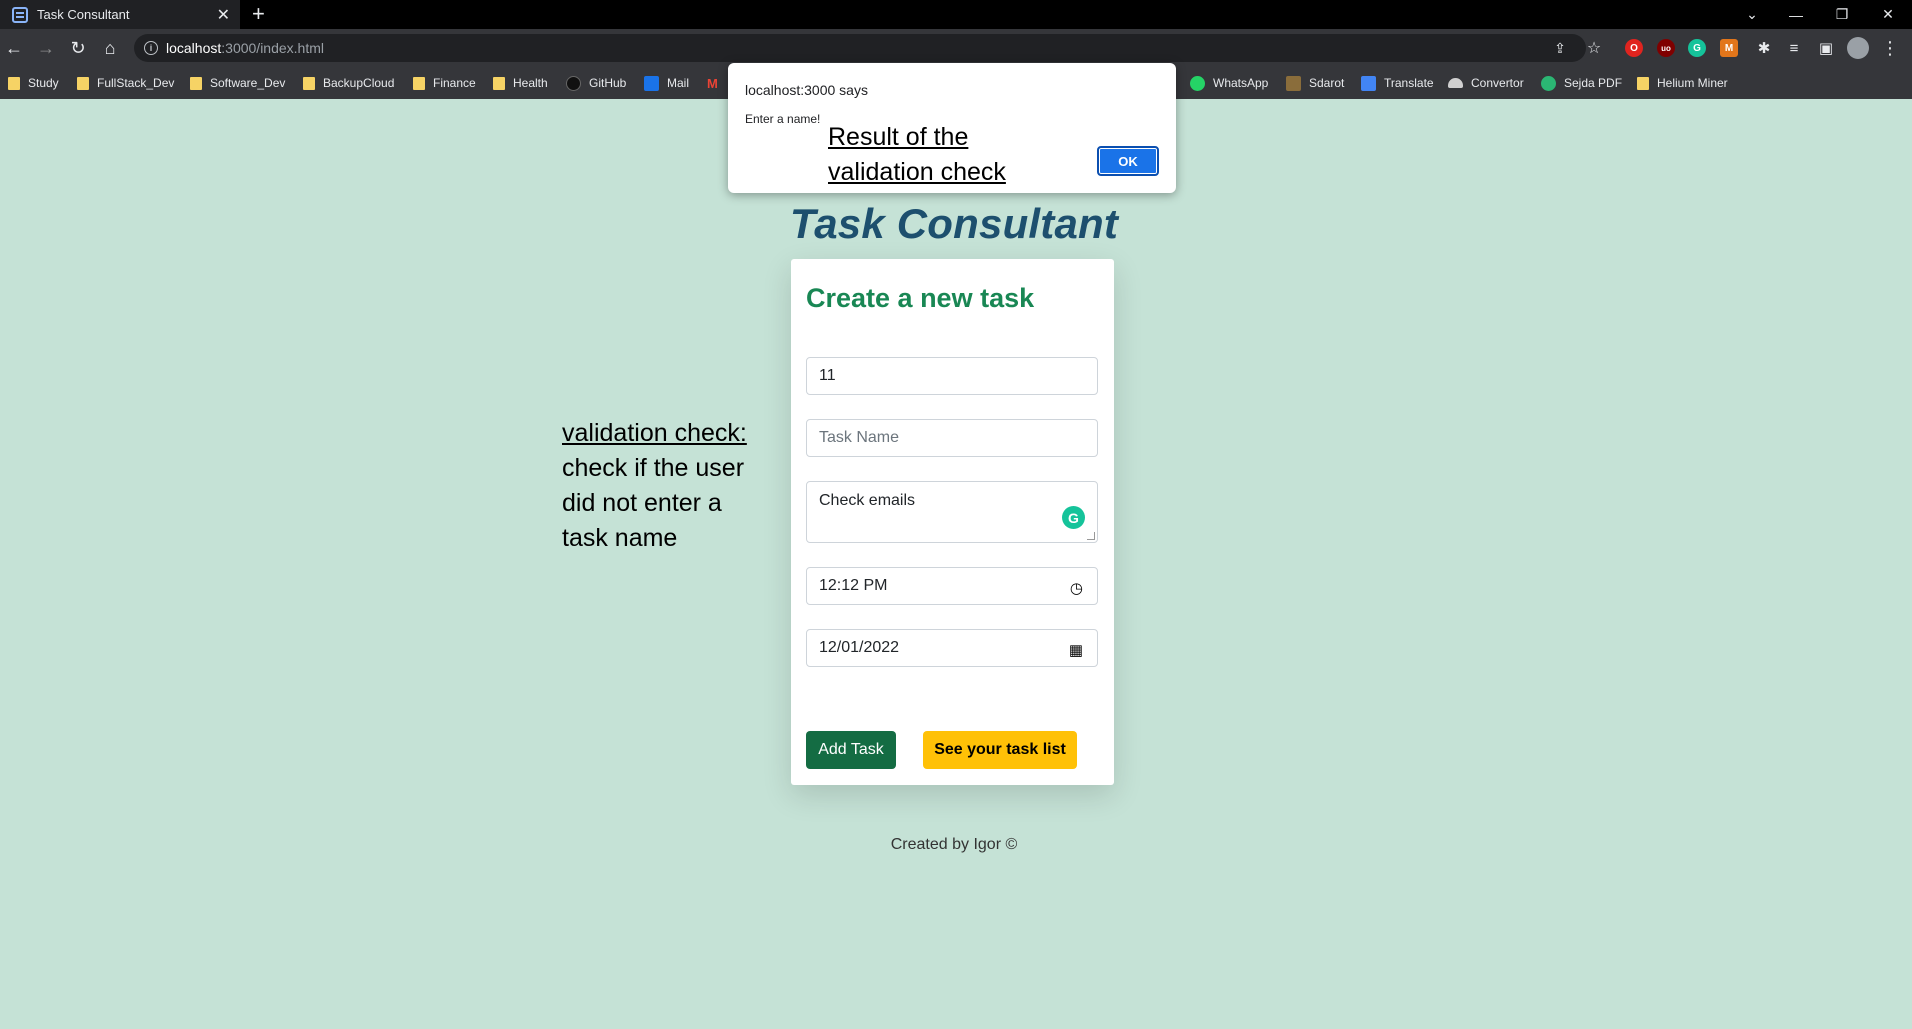  Describe the element at coordinates (1397, 83) in the screenshot. I see `bookmark-translate: Translate` at that location.